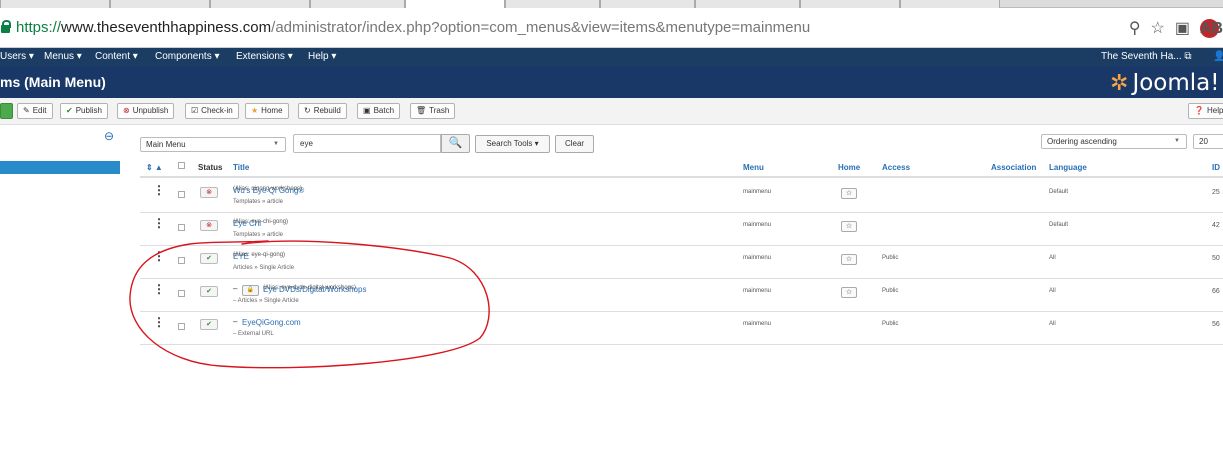 This screenshot has height=472, width=1223. I want to click on alias-text: (Alias: qigong-workshops), so click(268, 189).